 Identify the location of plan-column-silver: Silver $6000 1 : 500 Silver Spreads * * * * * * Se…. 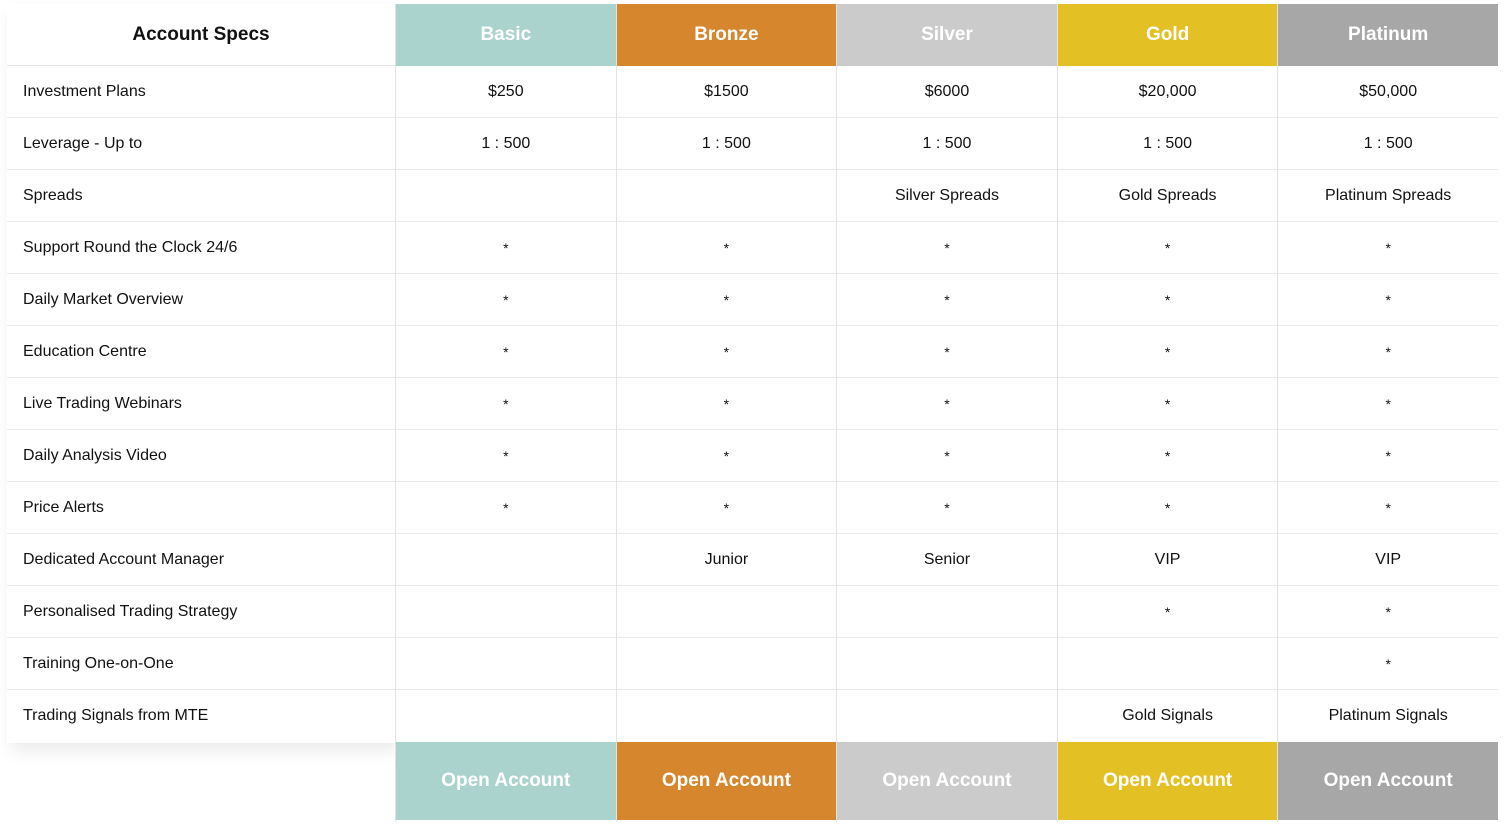
(946, 413).